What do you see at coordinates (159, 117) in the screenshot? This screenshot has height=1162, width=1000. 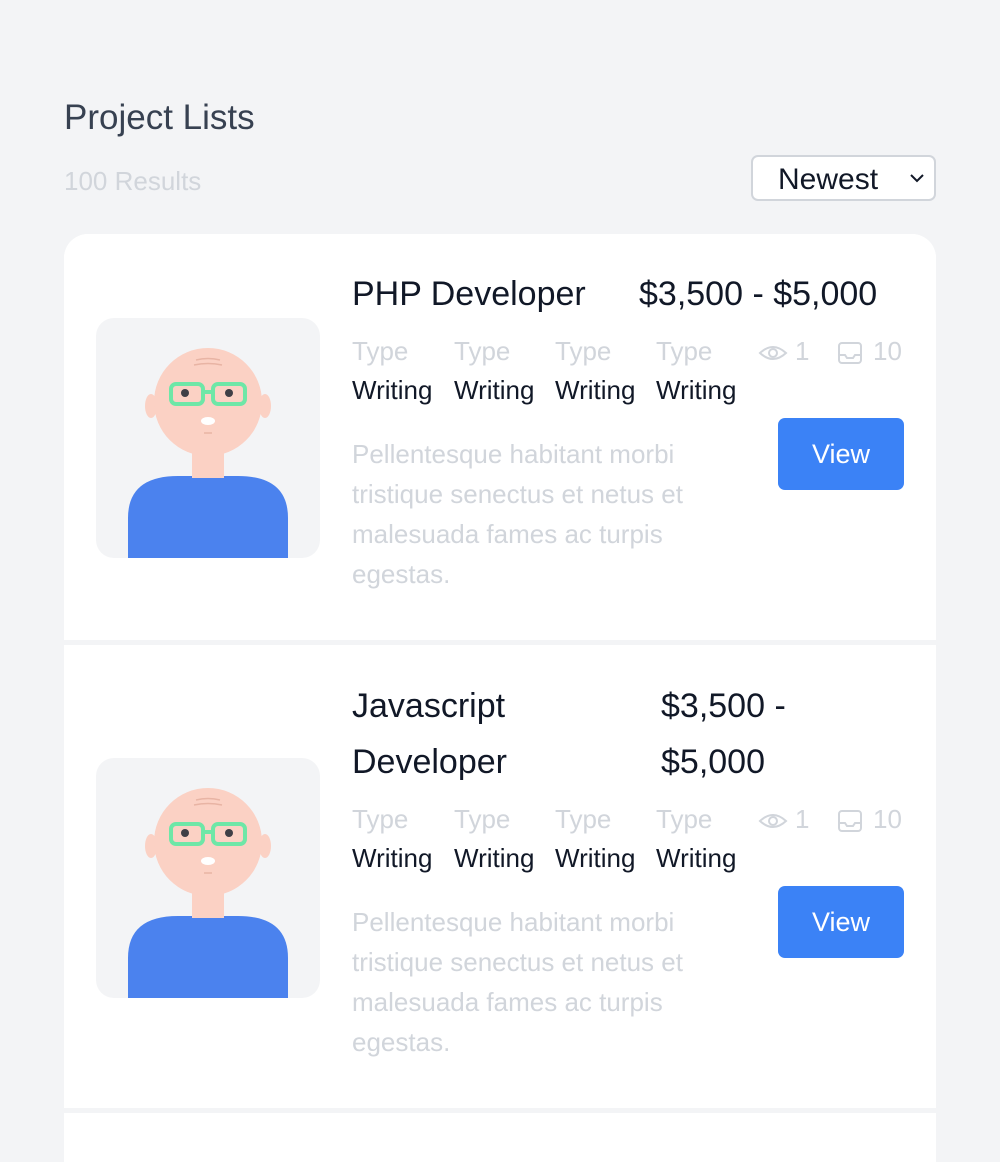 I see `page-title: Project Lists` at bounding box center [159, 117].